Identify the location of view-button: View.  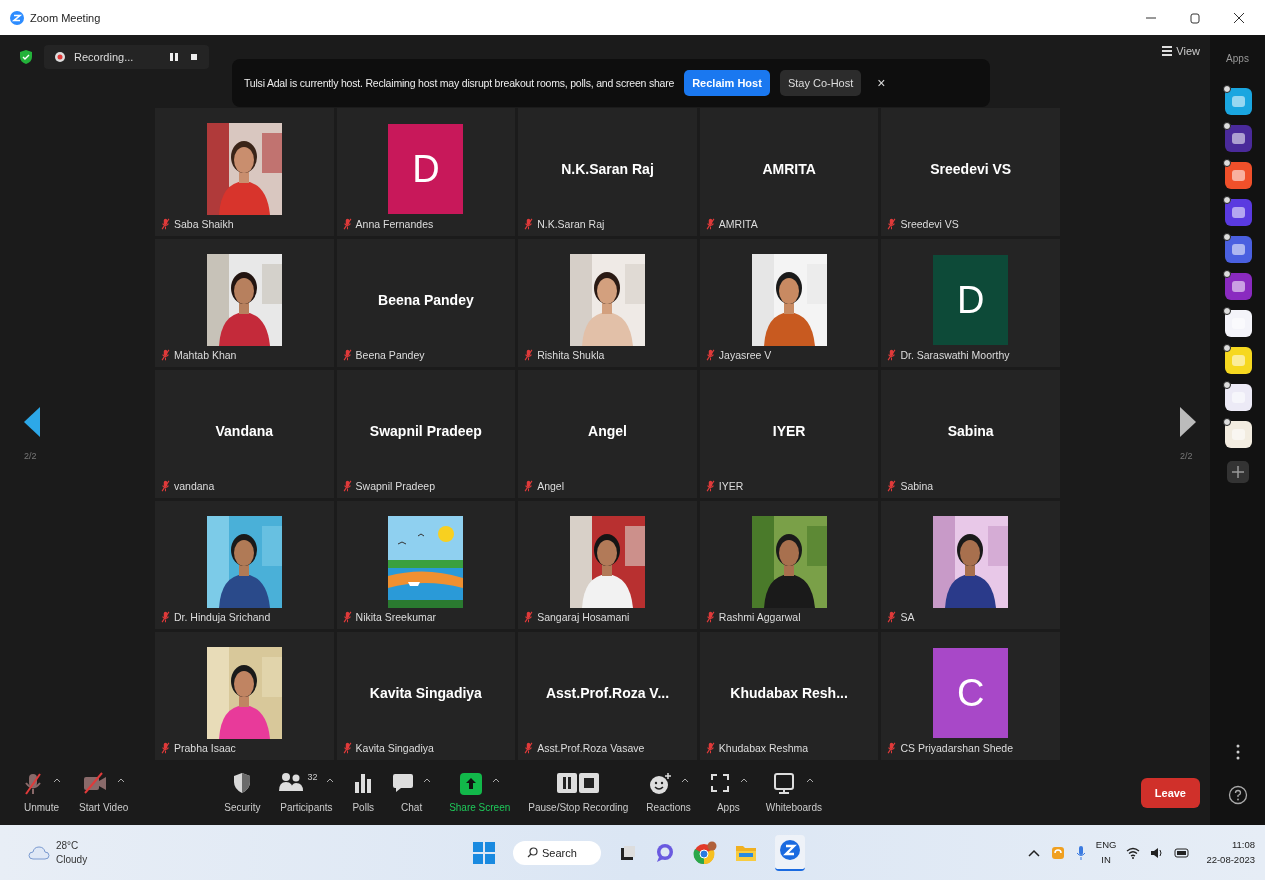
(1181, 51).